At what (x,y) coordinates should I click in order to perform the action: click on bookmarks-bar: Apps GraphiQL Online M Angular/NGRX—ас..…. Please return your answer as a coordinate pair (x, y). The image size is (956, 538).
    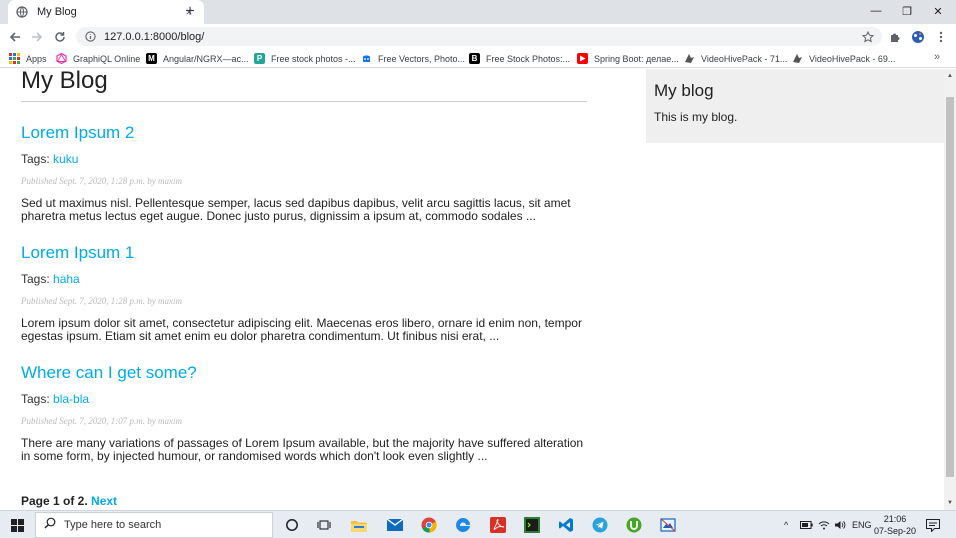
    Looking at the image, I should click on (478, 58).